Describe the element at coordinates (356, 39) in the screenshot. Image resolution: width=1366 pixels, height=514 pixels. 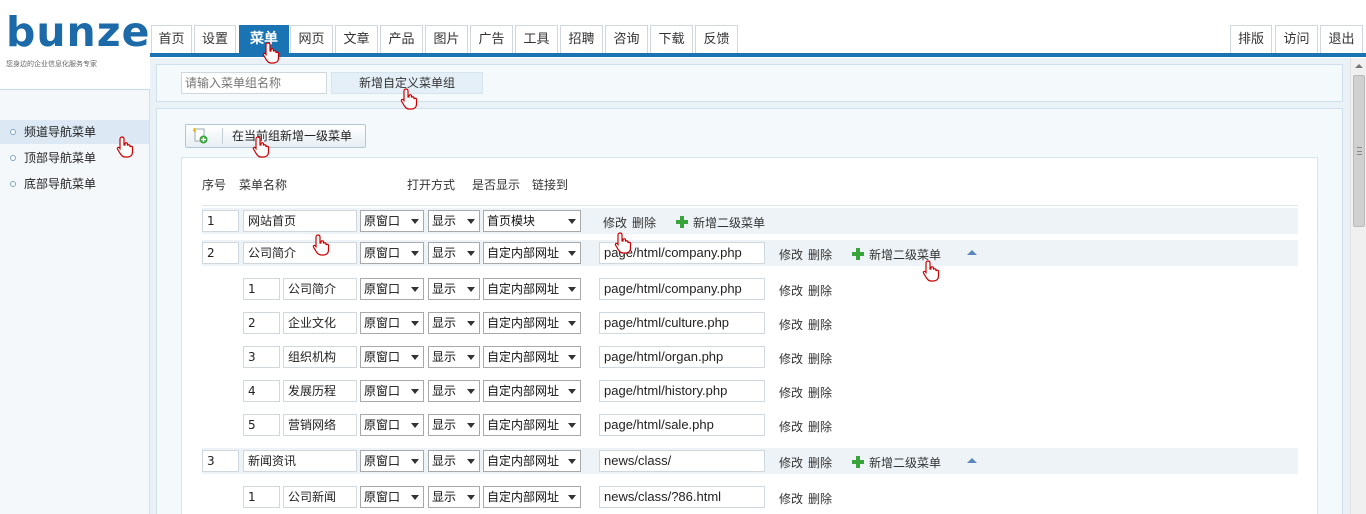
I see `tab-articles: 文章` at that location.